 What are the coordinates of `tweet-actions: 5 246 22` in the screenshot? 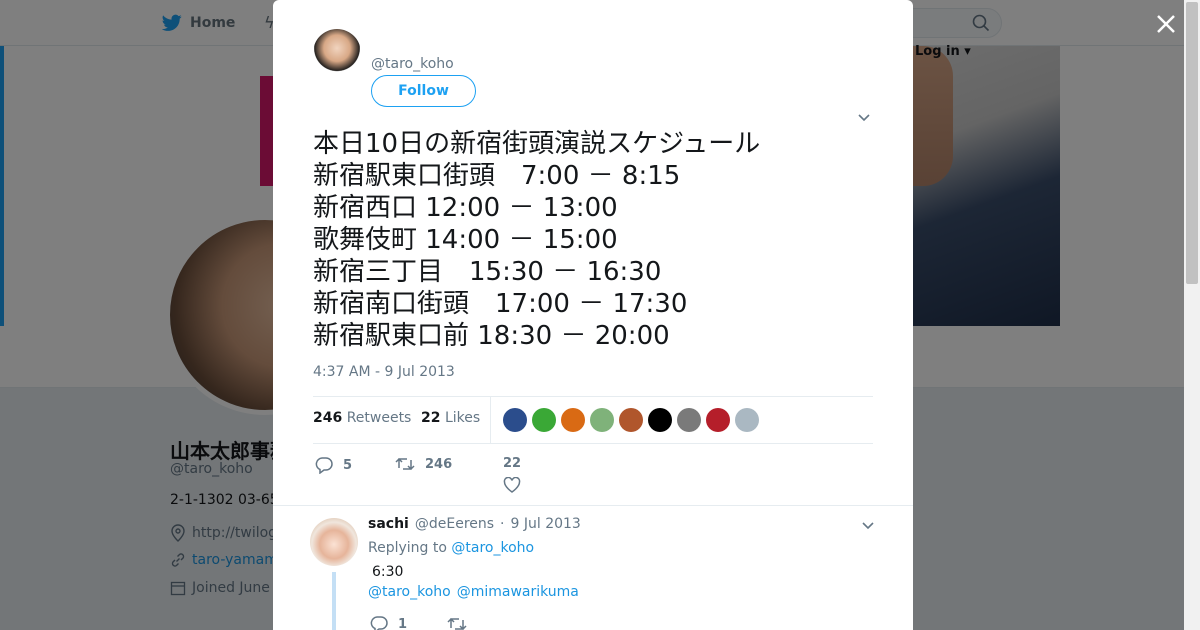 It's located at (593, 477).